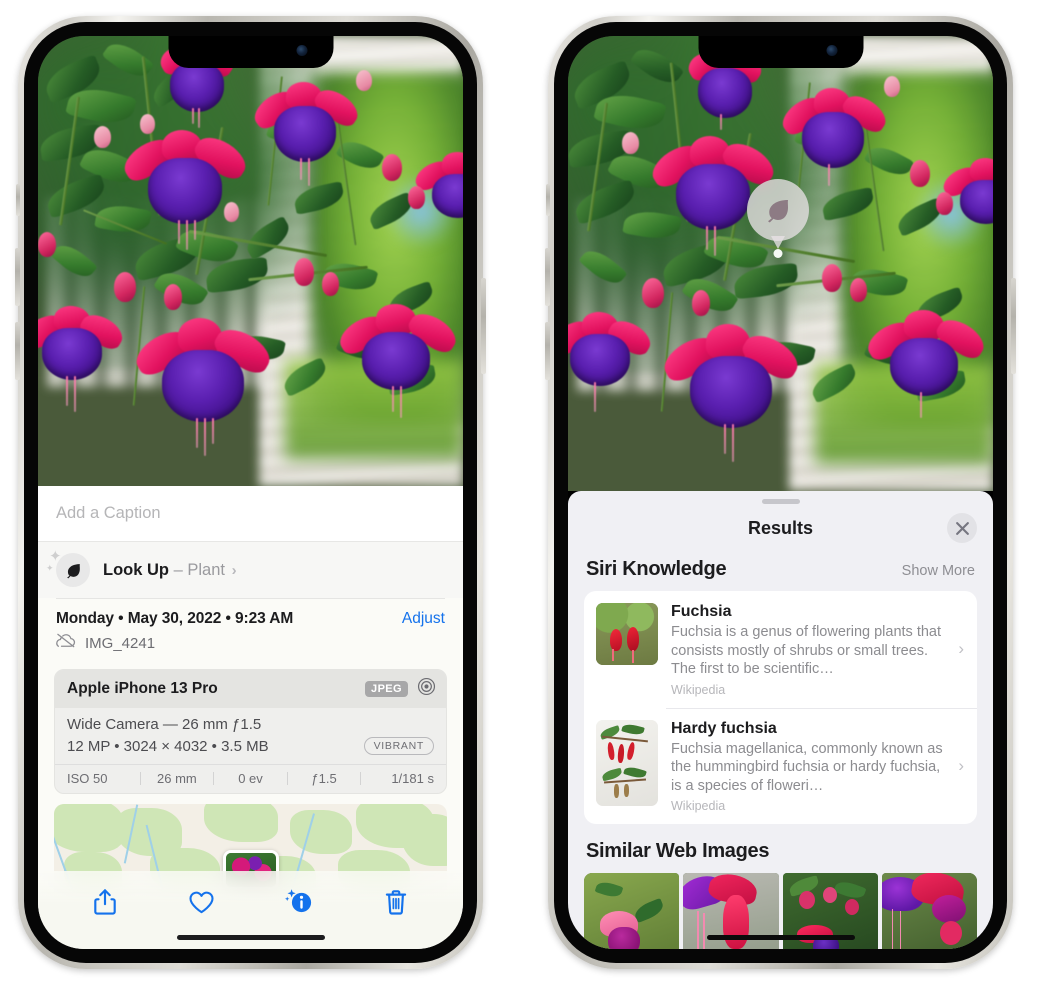 The width and height of the screenshot is (1055, 985). Describe the element at coordinates (656, 569) in the screenshot. I see `siri-knowledge-title: Siri Knowledge` at that location.